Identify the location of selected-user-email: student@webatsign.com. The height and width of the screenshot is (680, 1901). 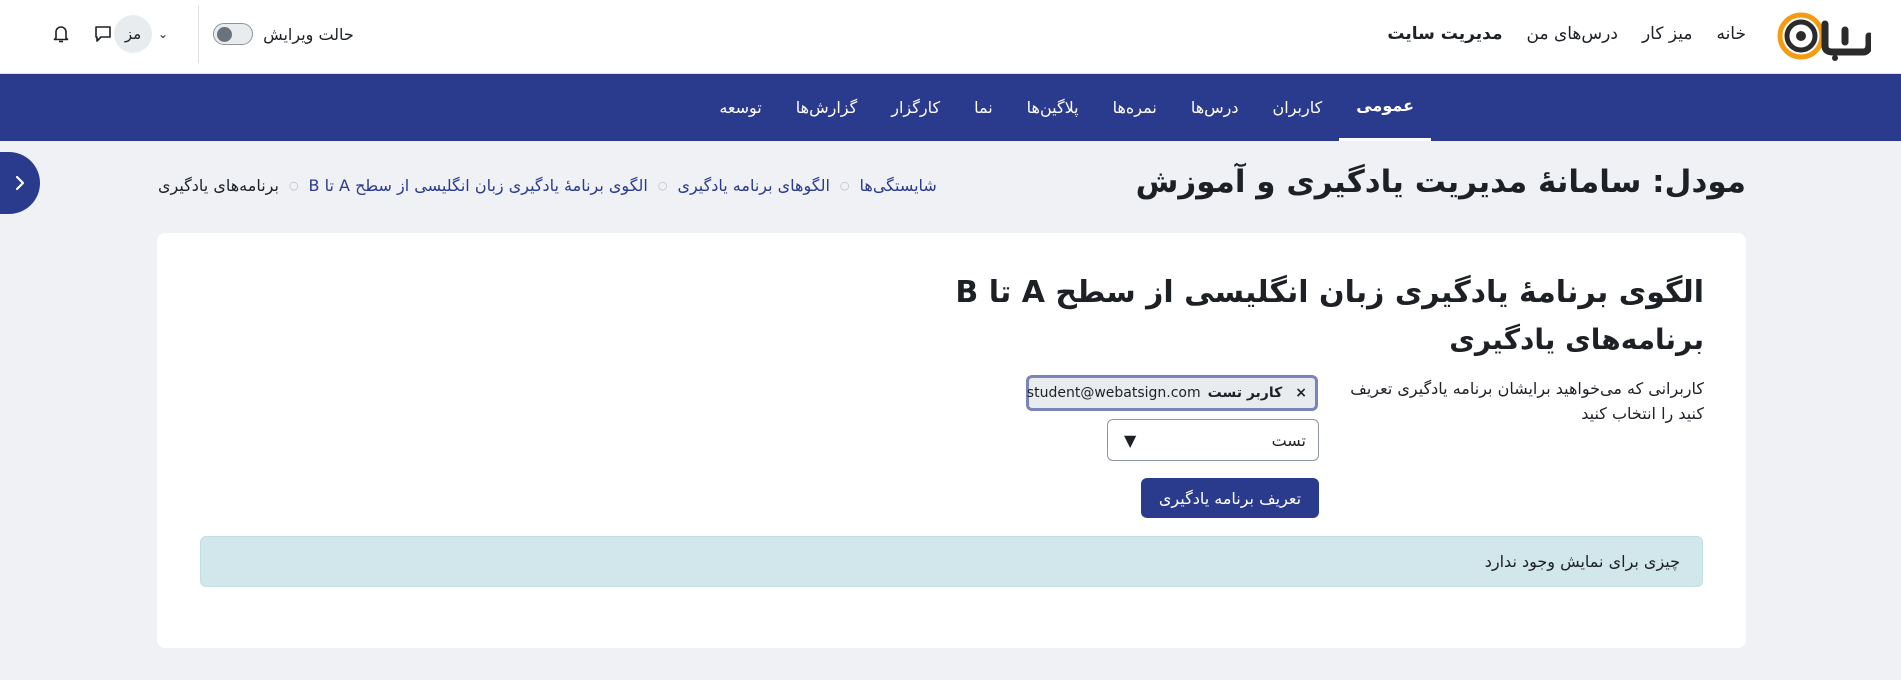
(1113, 393).